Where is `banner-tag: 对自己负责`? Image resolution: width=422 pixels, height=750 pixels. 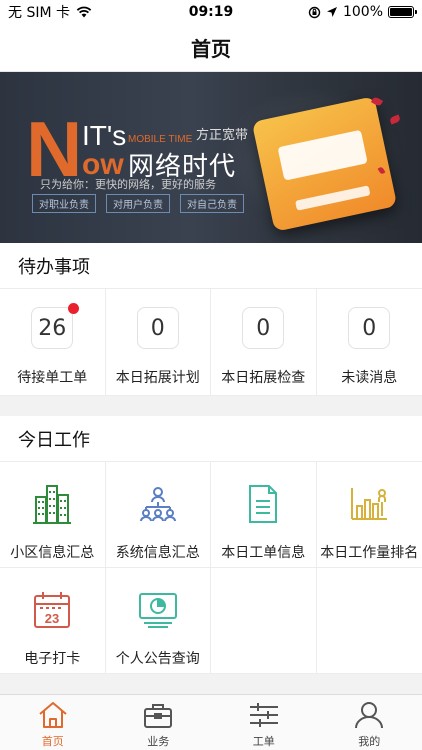
banner-tag: 对自己负责 is located at coordinates (212, 203).